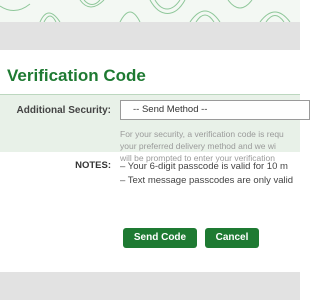 The image size is (320, 300). Describe the element at coordinates (63, 110) in the screenshot. I see `additional-security-label: Additional Security:` at that location.